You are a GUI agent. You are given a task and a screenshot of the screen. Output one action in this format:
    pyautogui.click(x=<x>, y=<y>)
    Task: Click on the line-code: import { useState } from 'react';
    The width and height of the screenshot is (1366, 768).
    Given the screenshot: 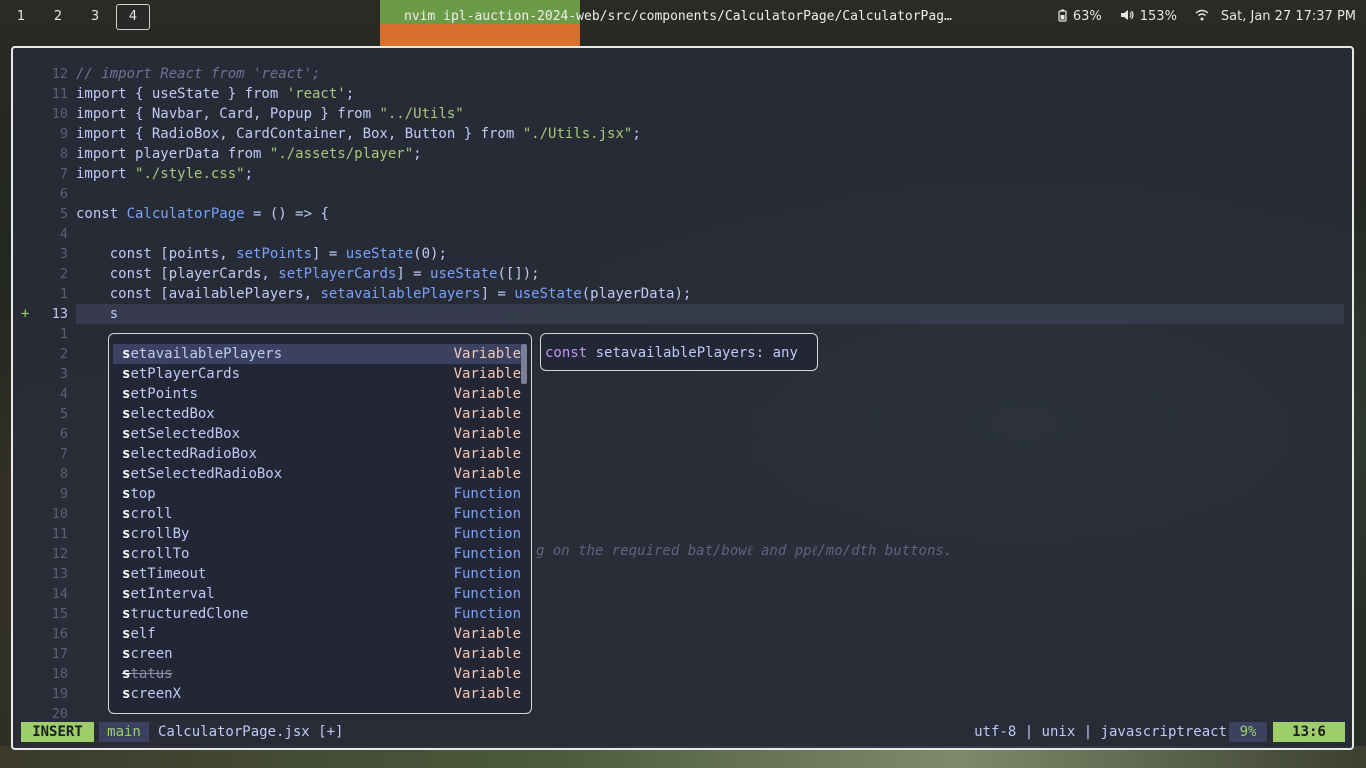 What is the action you would take?
    pyautogui.click(x=215, y=94)
    